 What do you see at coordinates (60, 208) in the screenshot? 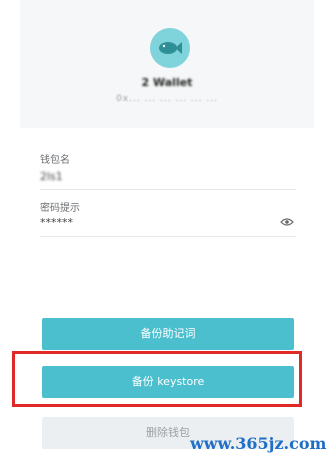
I see `password-hint-label: 密码提示` at bounding box center [60, 208].